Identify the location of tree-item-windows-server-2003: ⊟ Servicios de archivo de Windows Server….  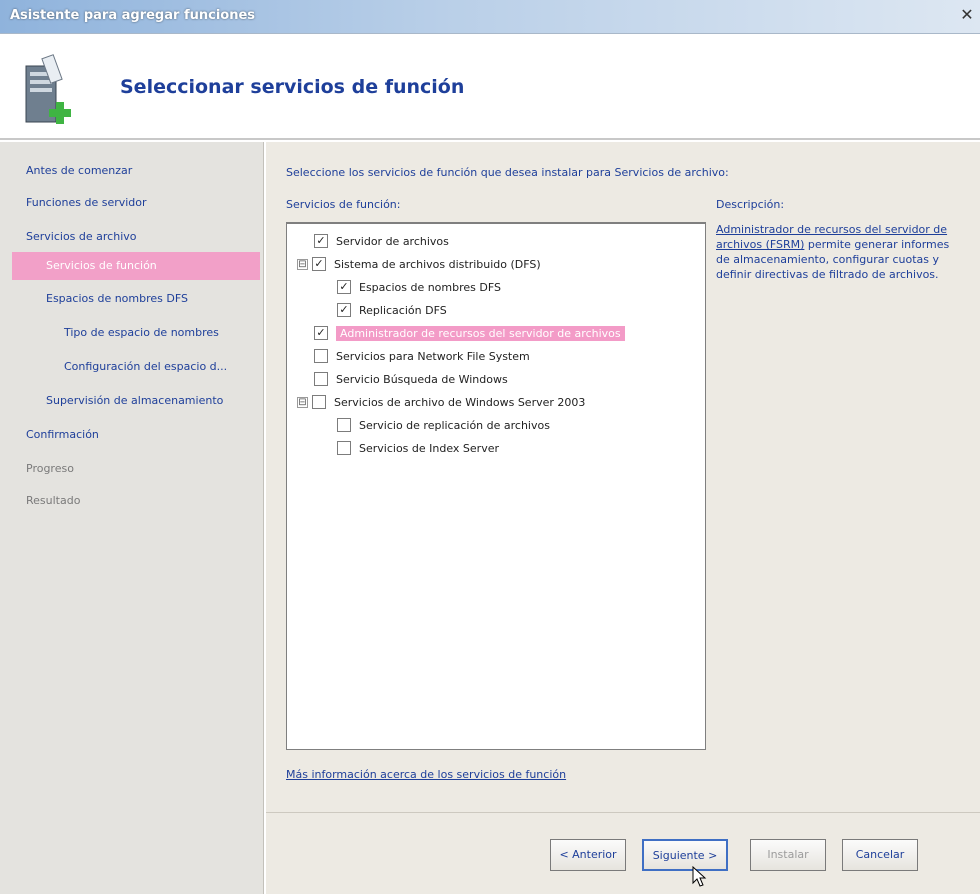
(441, 402).